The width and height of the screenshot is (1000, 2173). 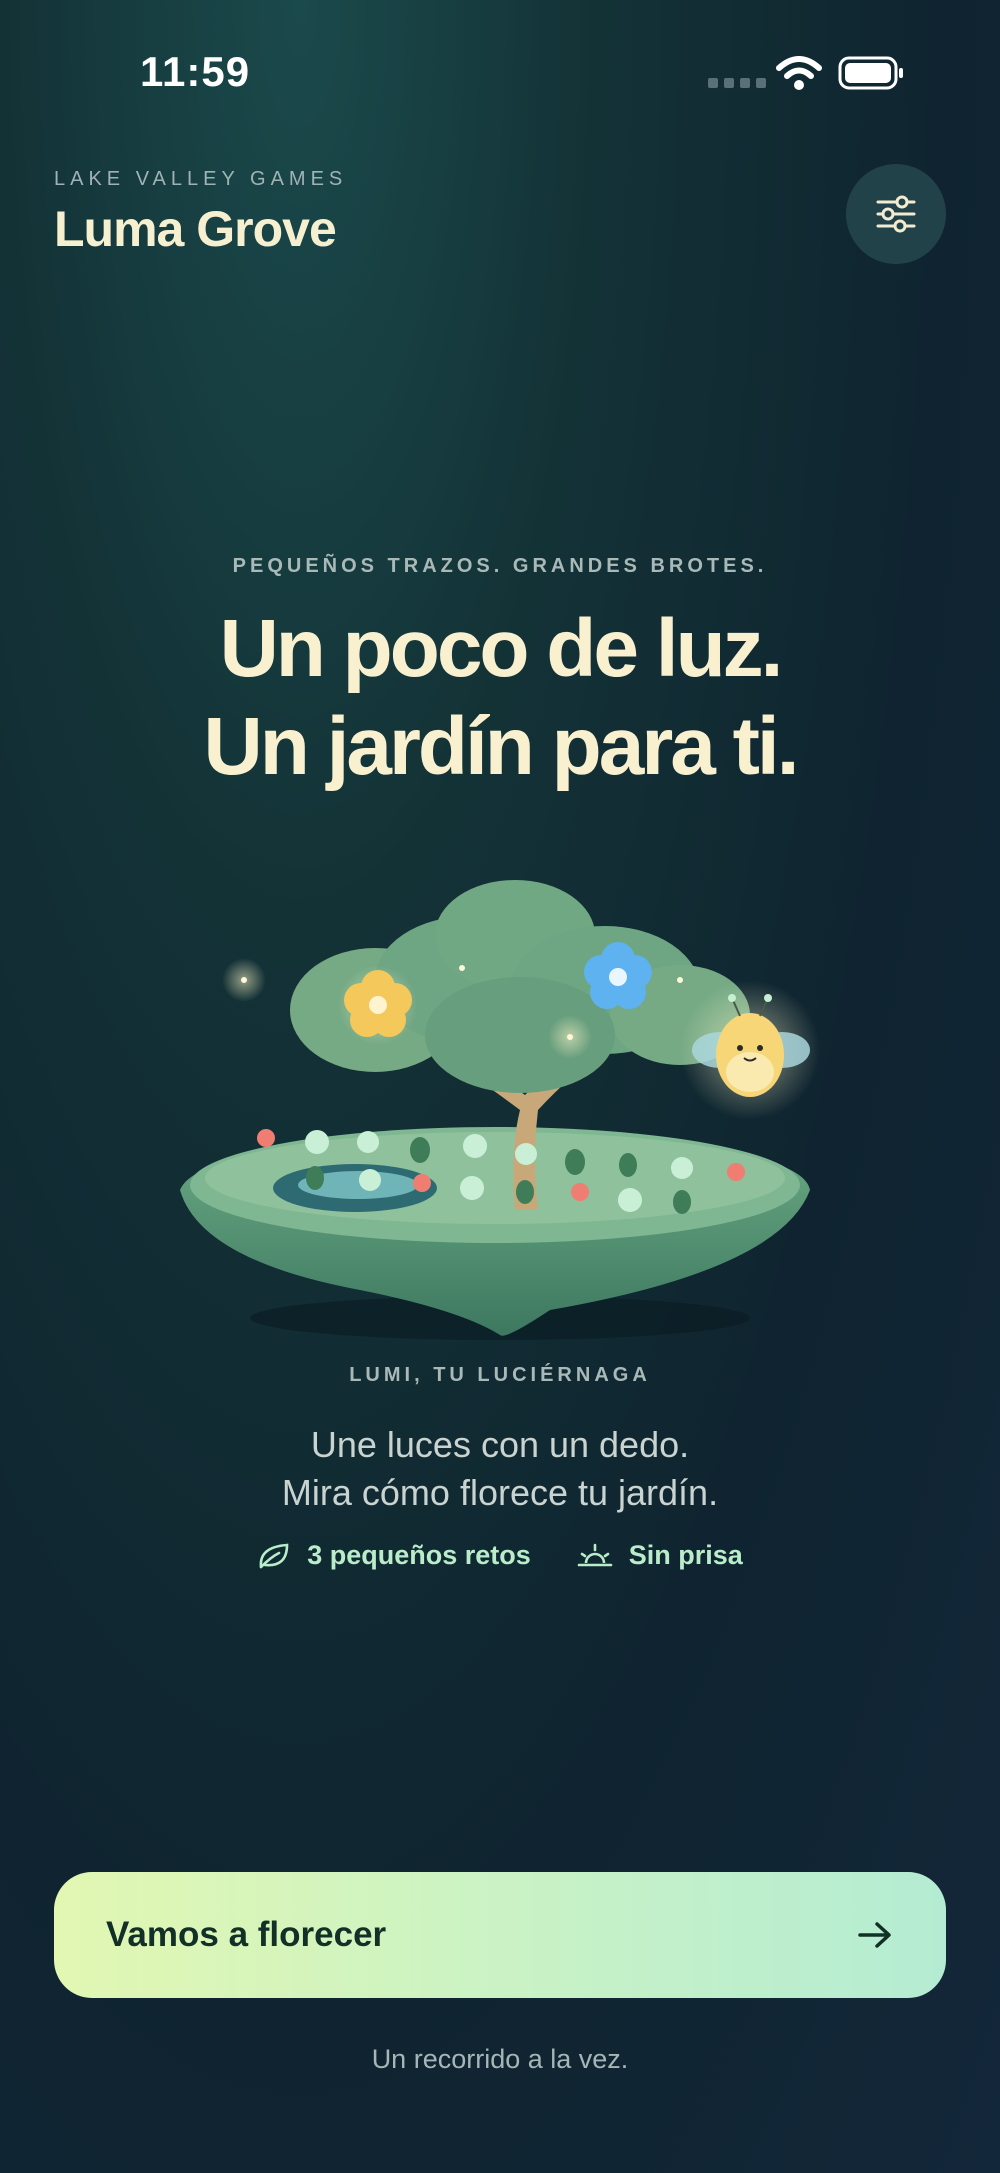 I want to click on meta-item-pace: Sin prisa, so click(x=660, y=1555).